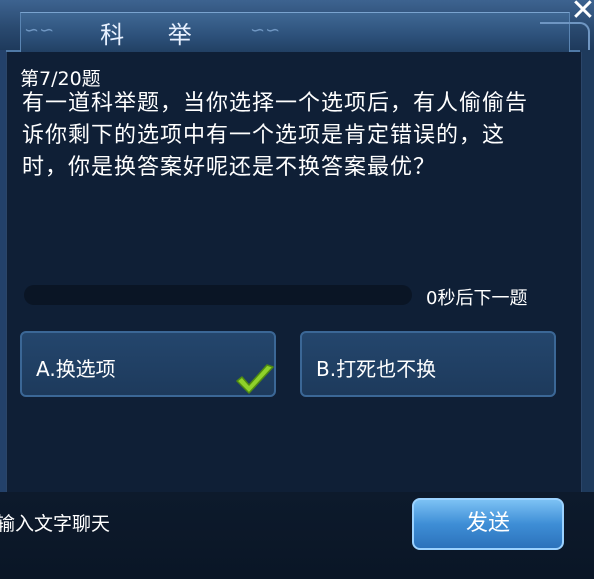  What do you see at coordinates (587, 271) in the screenshot?
I see `frame-right` at bounding box center [587, 271].